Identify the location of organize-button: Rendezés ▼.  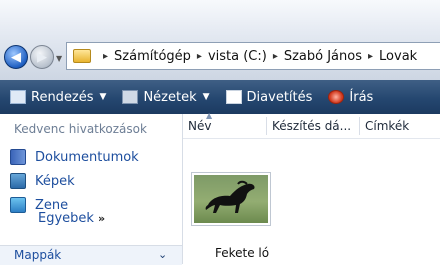
(58, 97).